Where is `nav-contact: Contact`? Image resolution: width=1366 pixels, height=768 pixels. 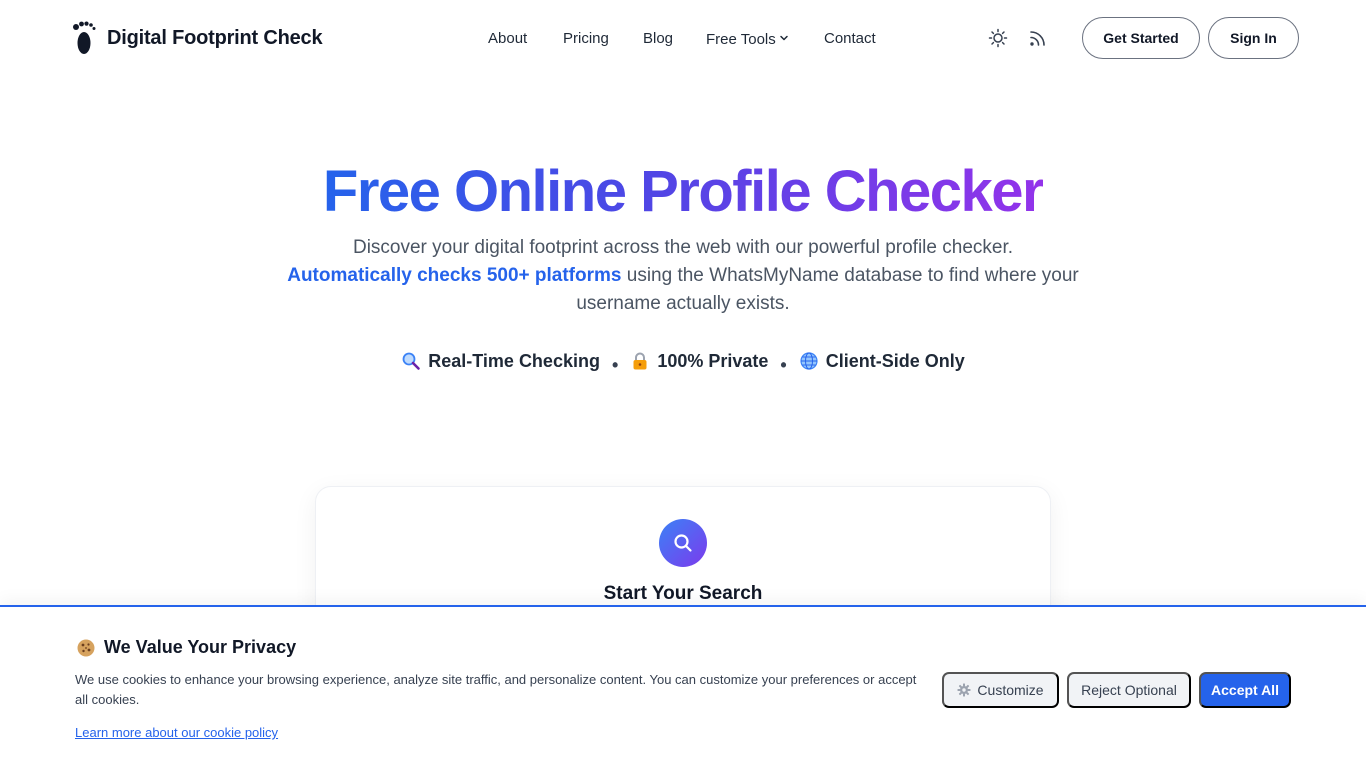
nav-contact: Contact is located at coordinates (850, 39).